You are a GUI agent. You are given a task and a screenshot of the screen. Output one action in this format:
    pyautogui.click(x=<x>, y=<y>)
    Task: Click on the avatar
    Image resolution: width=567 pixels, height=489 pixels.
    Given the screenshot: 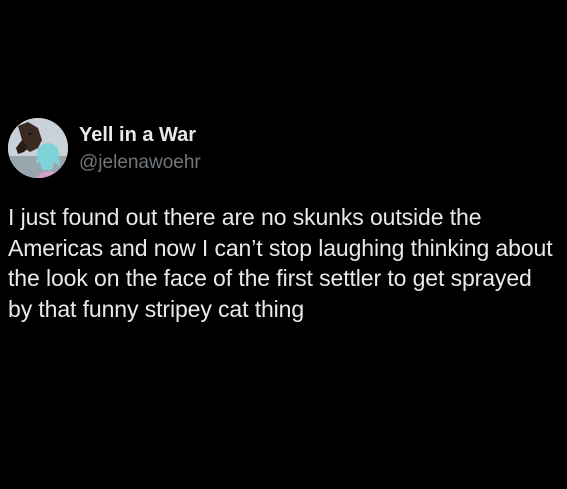 What is the action you would take?
    pyautogui.click(x=38, y=148)
    